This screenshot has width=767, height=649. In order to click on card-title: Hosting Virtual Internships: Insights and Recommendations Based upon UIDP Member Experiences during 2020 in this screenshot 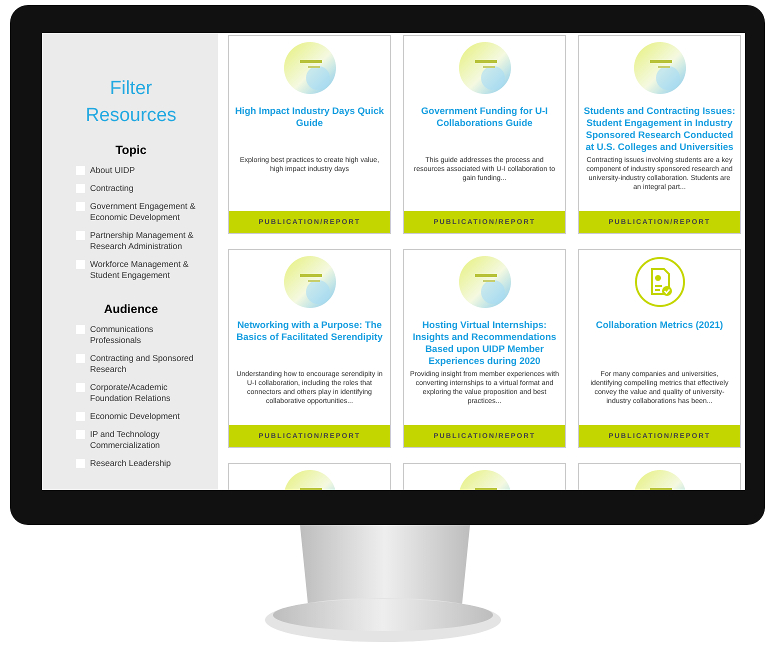, I will do `click(484, 345)`.